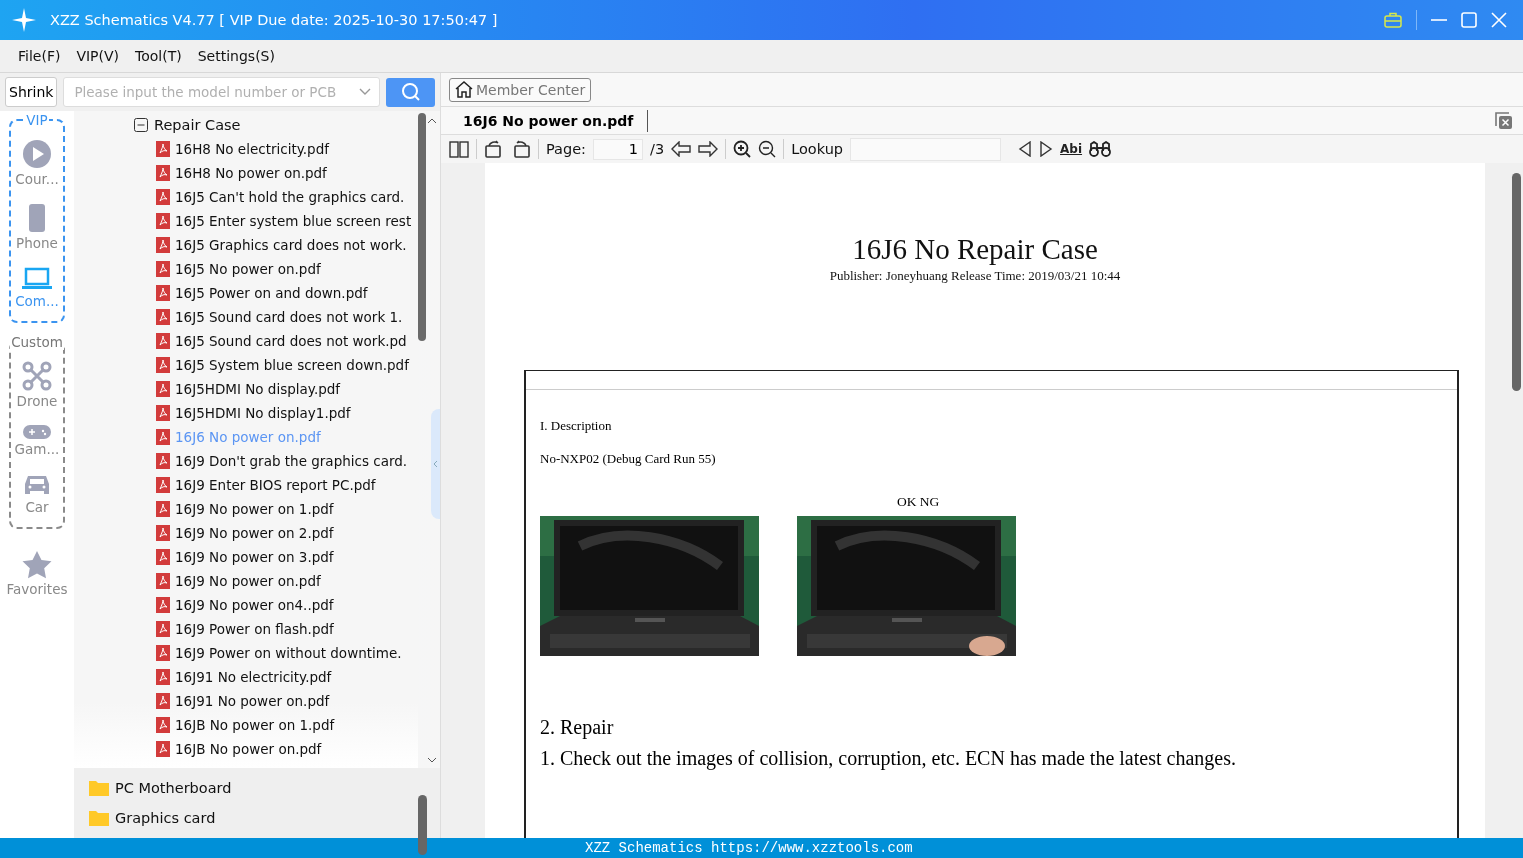 The width and height of the screenshot is (1523, 858). Describe the element at coordinates (276, 173) in the screenshot. I see `file-item: 16H8 No power on.pdf` at that location.